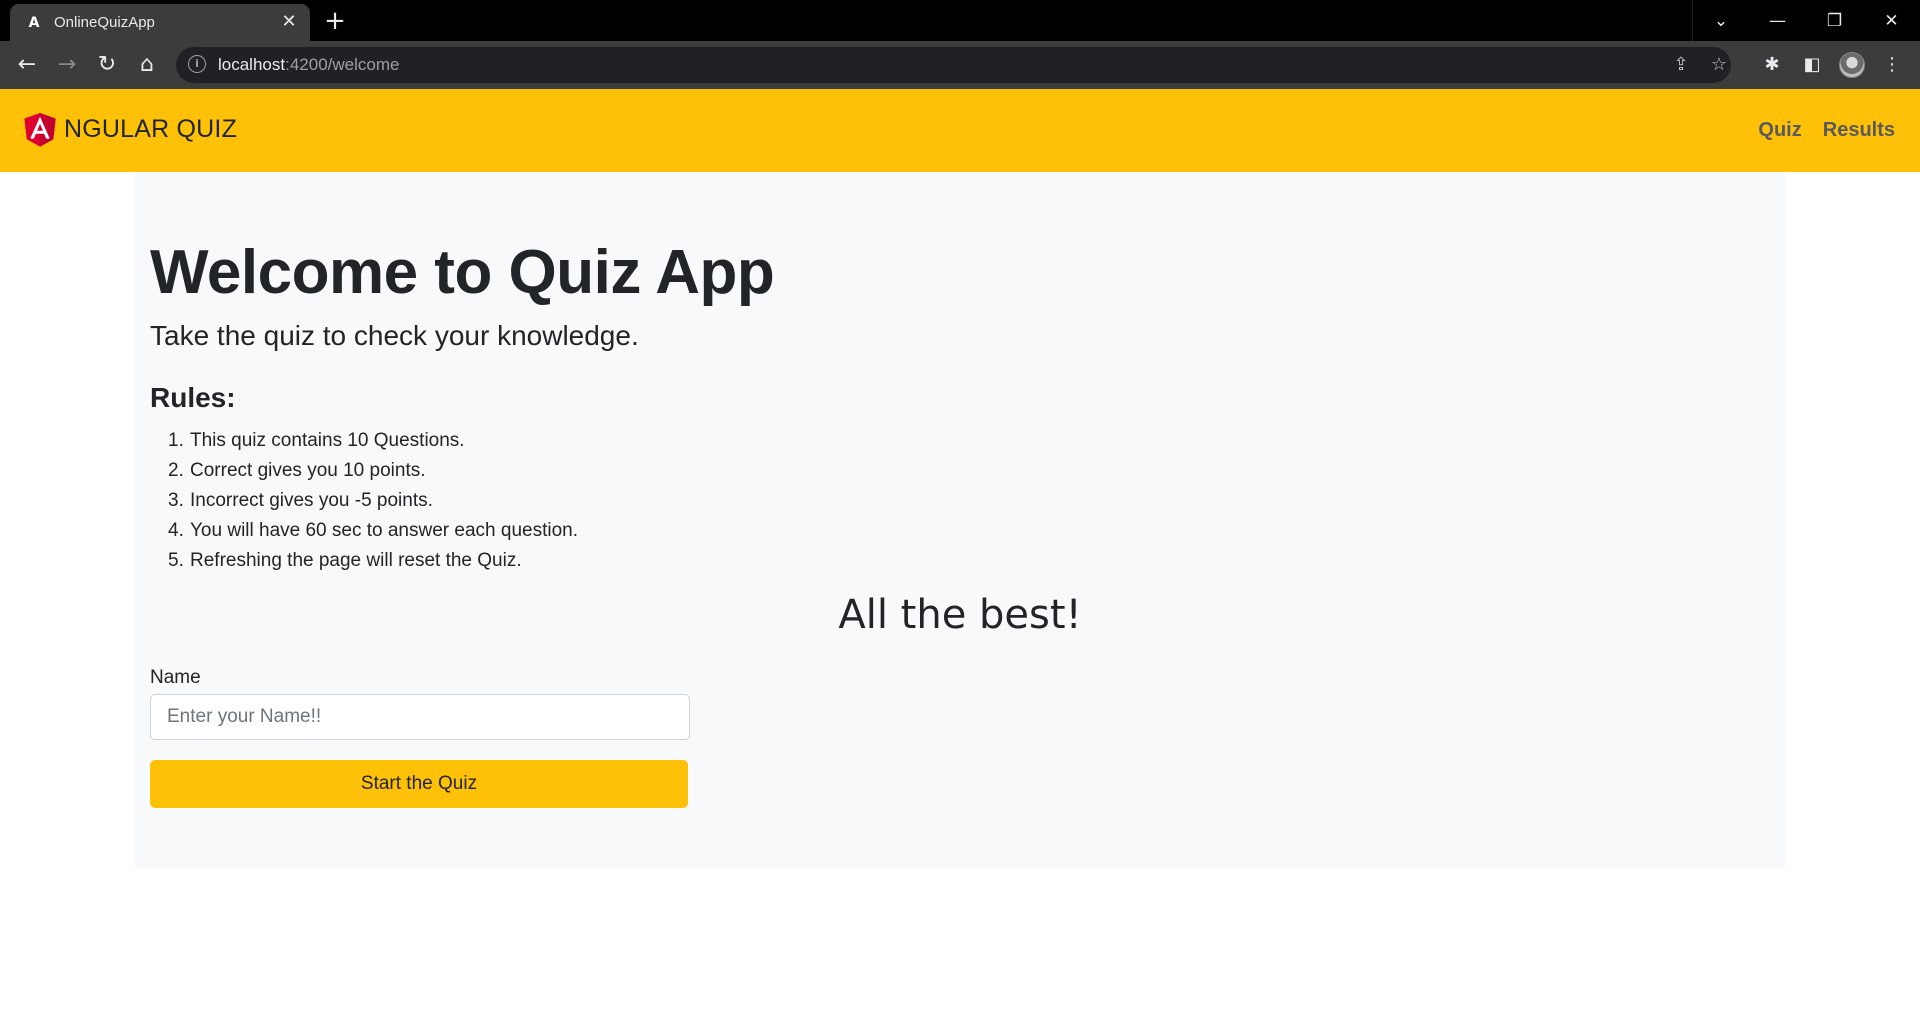 This screenshot has height=1020, width=1920. What do you see at coordinates (289, 22) in the screenshot?
I see `close-tab-icon: ✕` at bounding box center [289, 22].